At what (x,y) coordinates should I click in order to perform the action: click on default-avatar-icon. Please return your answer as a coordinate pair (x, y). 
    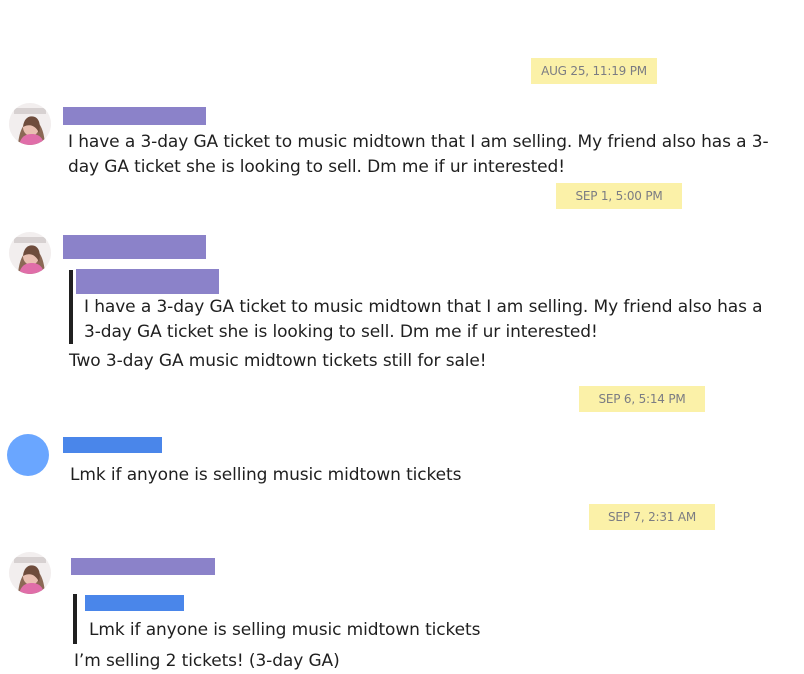
    Looking at the image, I should click on (28, 455).